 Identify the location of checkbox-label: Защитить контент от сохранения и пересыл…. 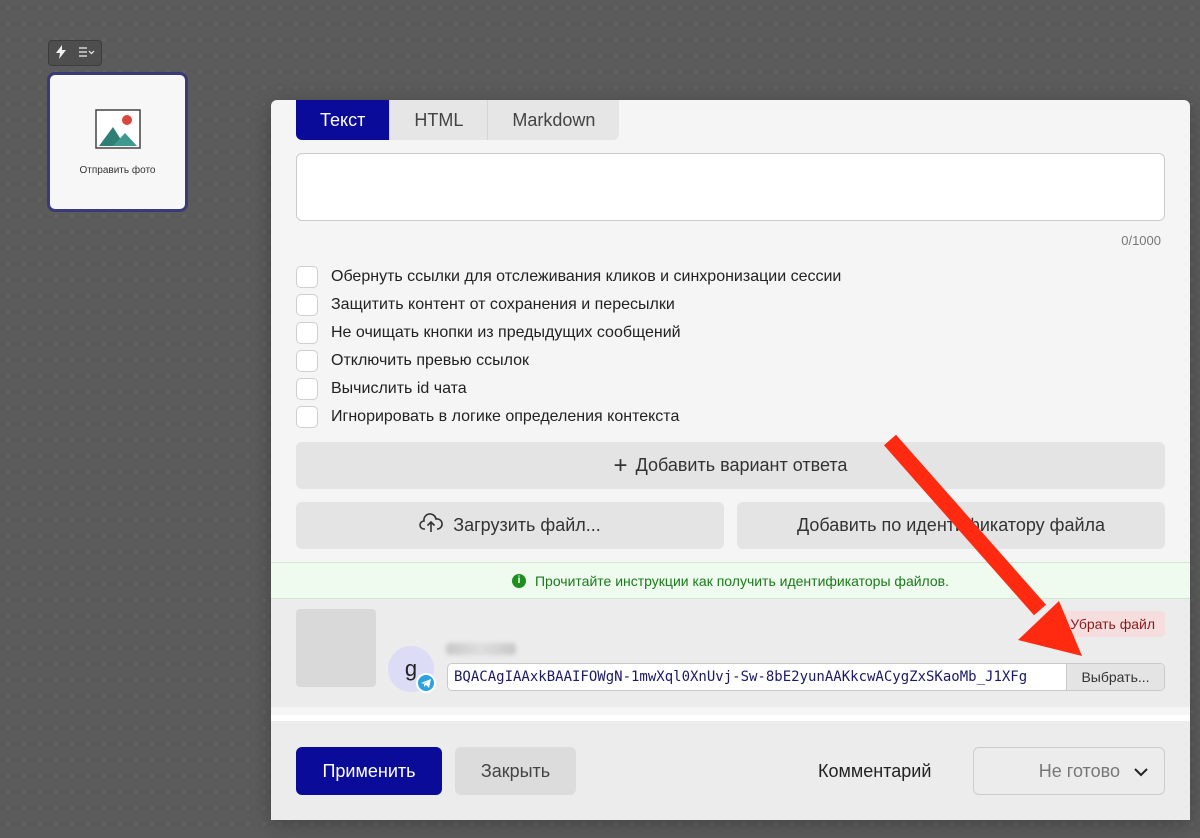
(503, 304).